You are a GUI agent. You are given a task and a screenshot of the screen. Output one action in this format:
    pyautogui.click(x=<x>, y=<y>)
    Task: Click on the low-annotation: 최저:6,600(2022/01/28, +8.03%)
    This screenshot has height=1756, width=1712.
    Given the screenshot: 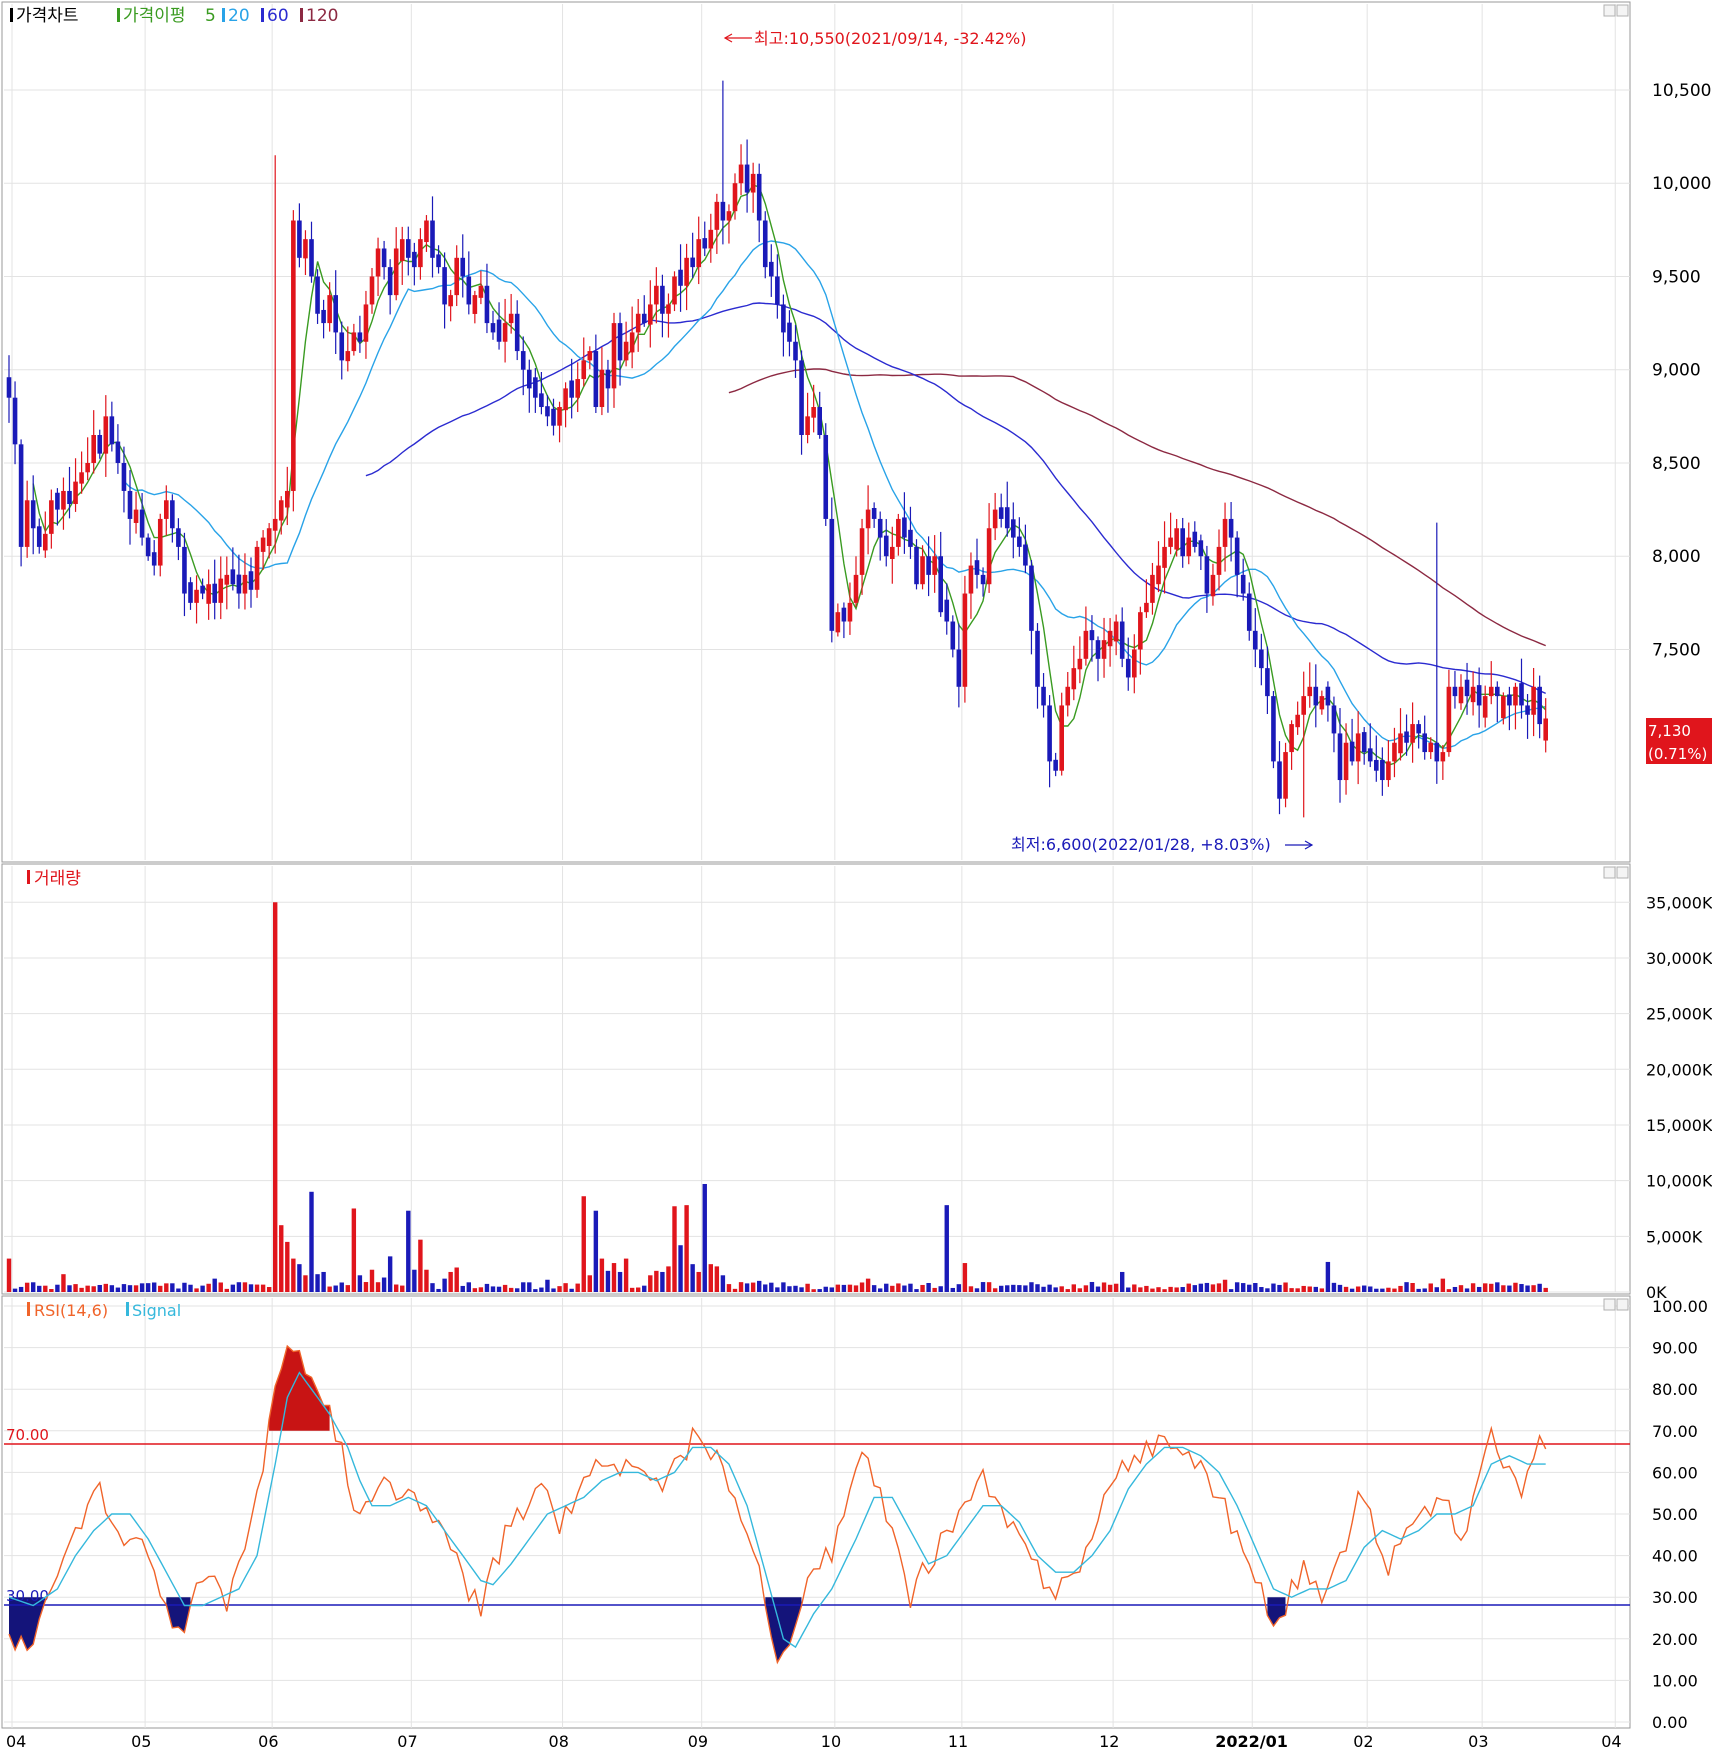 What is the action you would take?
    pyautogui.click(x=1162, y=844)
    